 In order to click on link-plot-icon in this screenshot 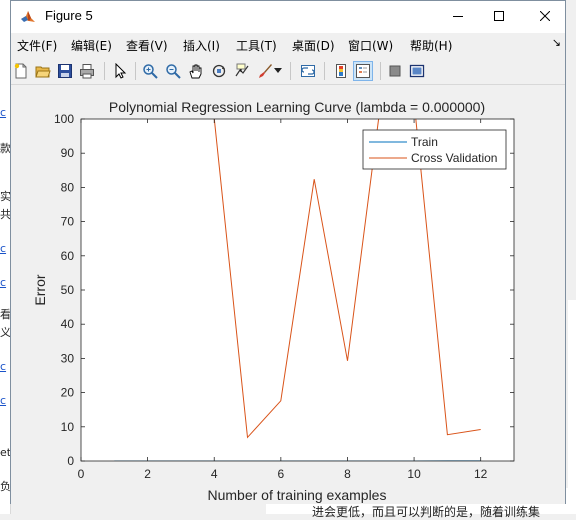, I will do `click(308, 71)`.